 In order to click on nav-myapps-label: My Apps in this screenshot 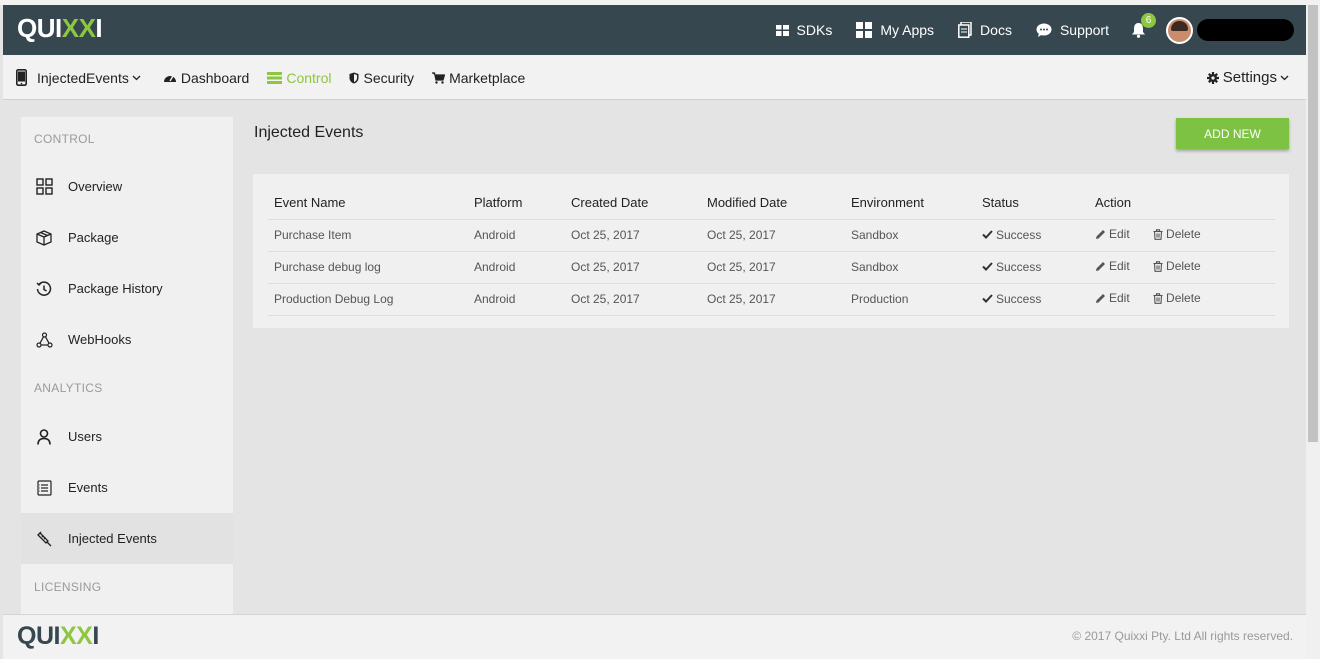, I will do `click(907, 30)`.